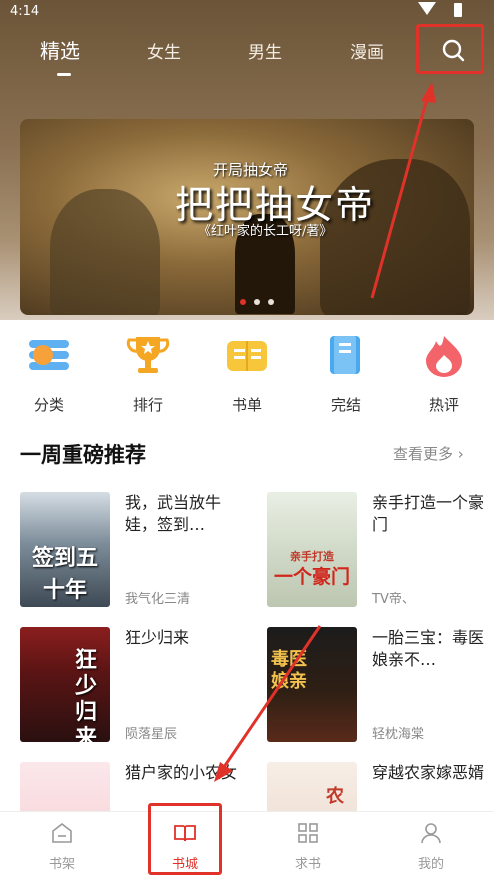 This screenshot has width=494, height=878. Describe the element at coordinates (64, 74) in the screenshot. I see `tab-underline` at that location.